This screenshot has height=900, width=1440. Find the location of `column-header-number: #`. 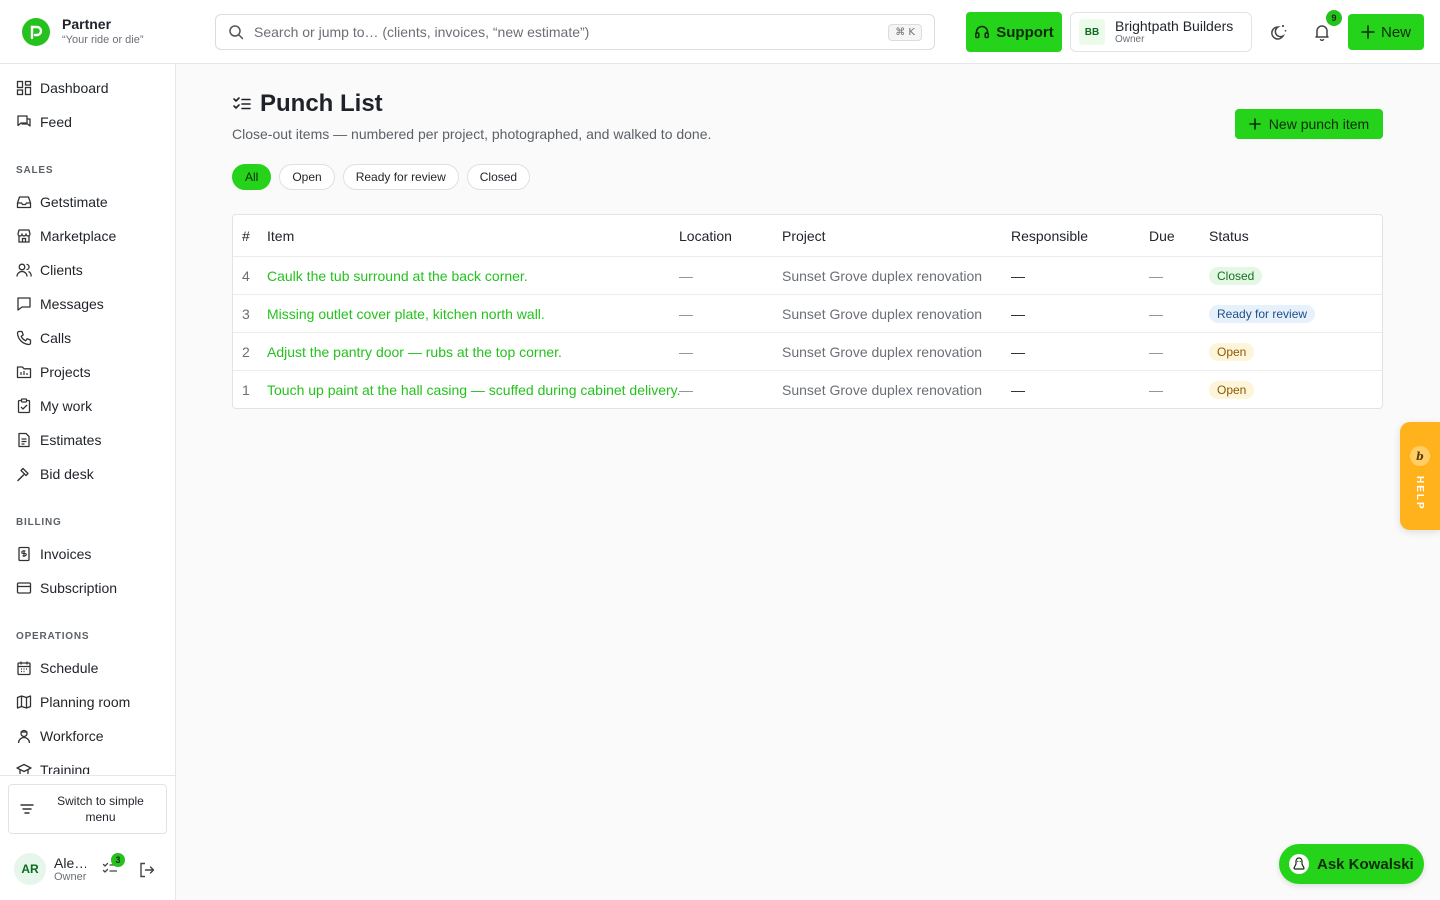

column-header-number: # is located at coordinates (246, 235).